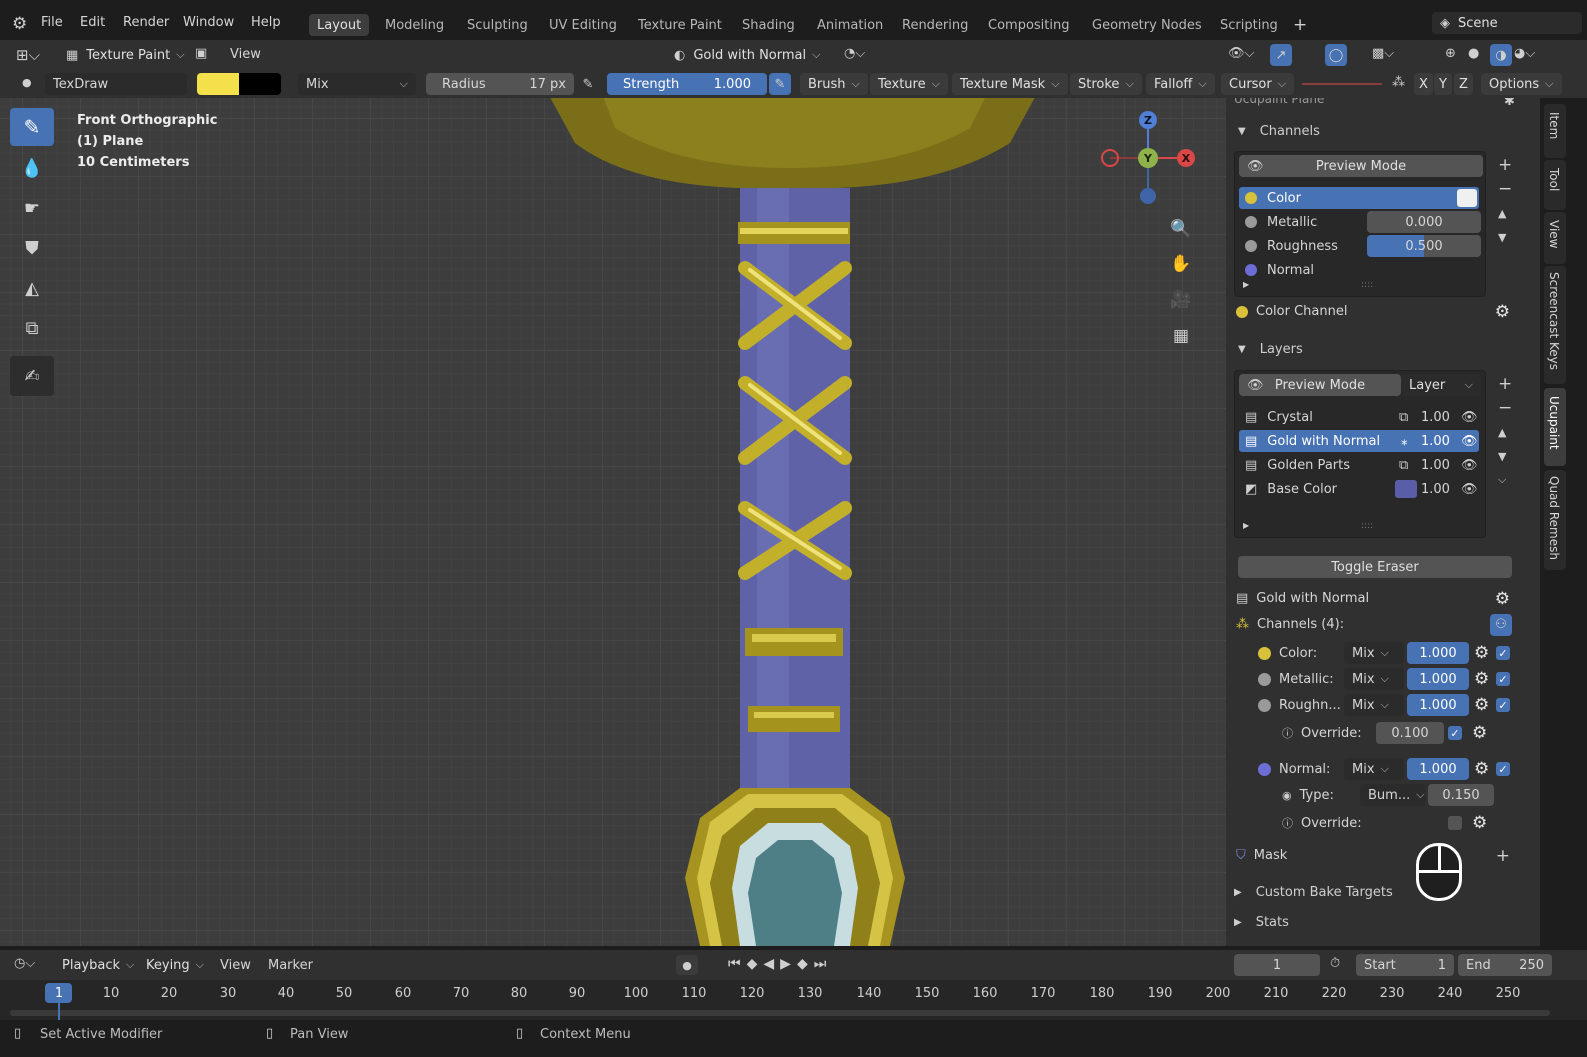 The width and height of the screenshot is (1587, 1057). I want to click on ortho-grid-icon: ▦, so click(1181, 336).